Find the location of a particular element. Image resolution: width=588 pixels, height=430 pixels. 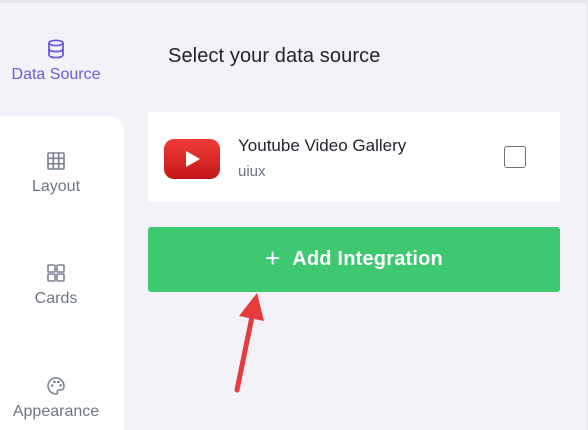

sidebar-item-label: Cards is located at coordinates (56, 298).